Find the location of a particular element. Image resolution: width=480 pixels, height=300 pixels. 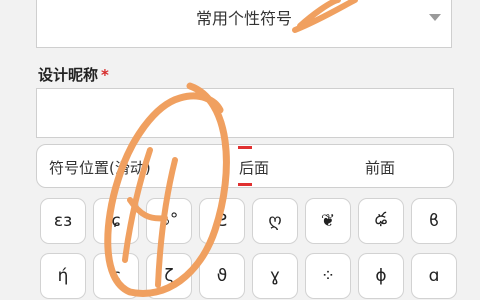

position-option-front: 前面 is located at coordinates (380, 167).